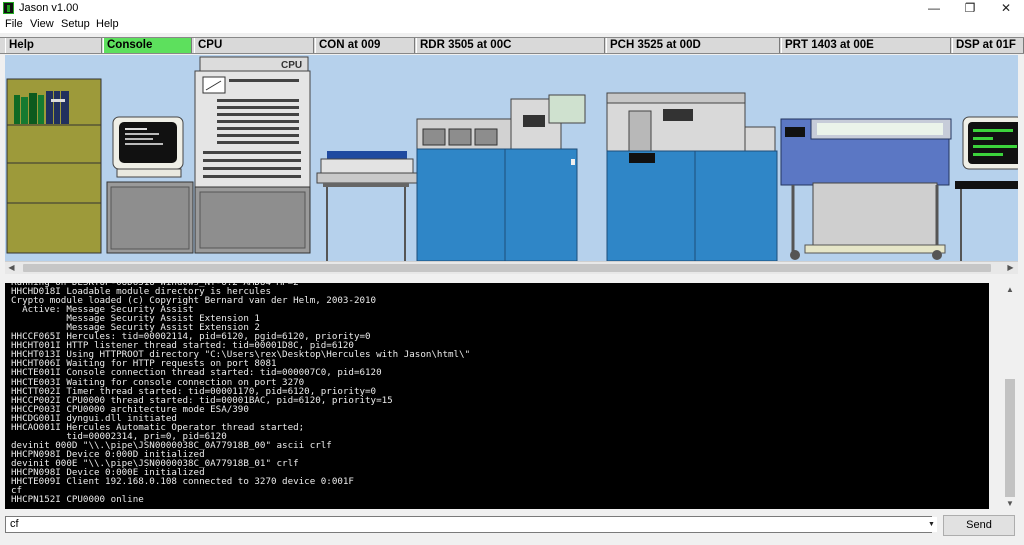 This screenshot has height=545, width=1024. I want to click on console-terminal, so click(150, 185).